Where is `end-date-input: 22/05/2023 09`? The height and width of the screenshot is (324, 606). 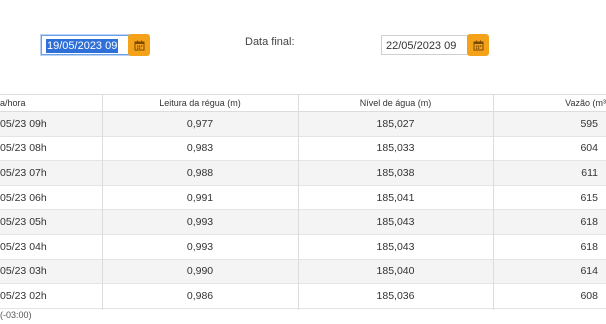
end-date-input: 22/05/2023 09 is located at coordinates (424, 45).